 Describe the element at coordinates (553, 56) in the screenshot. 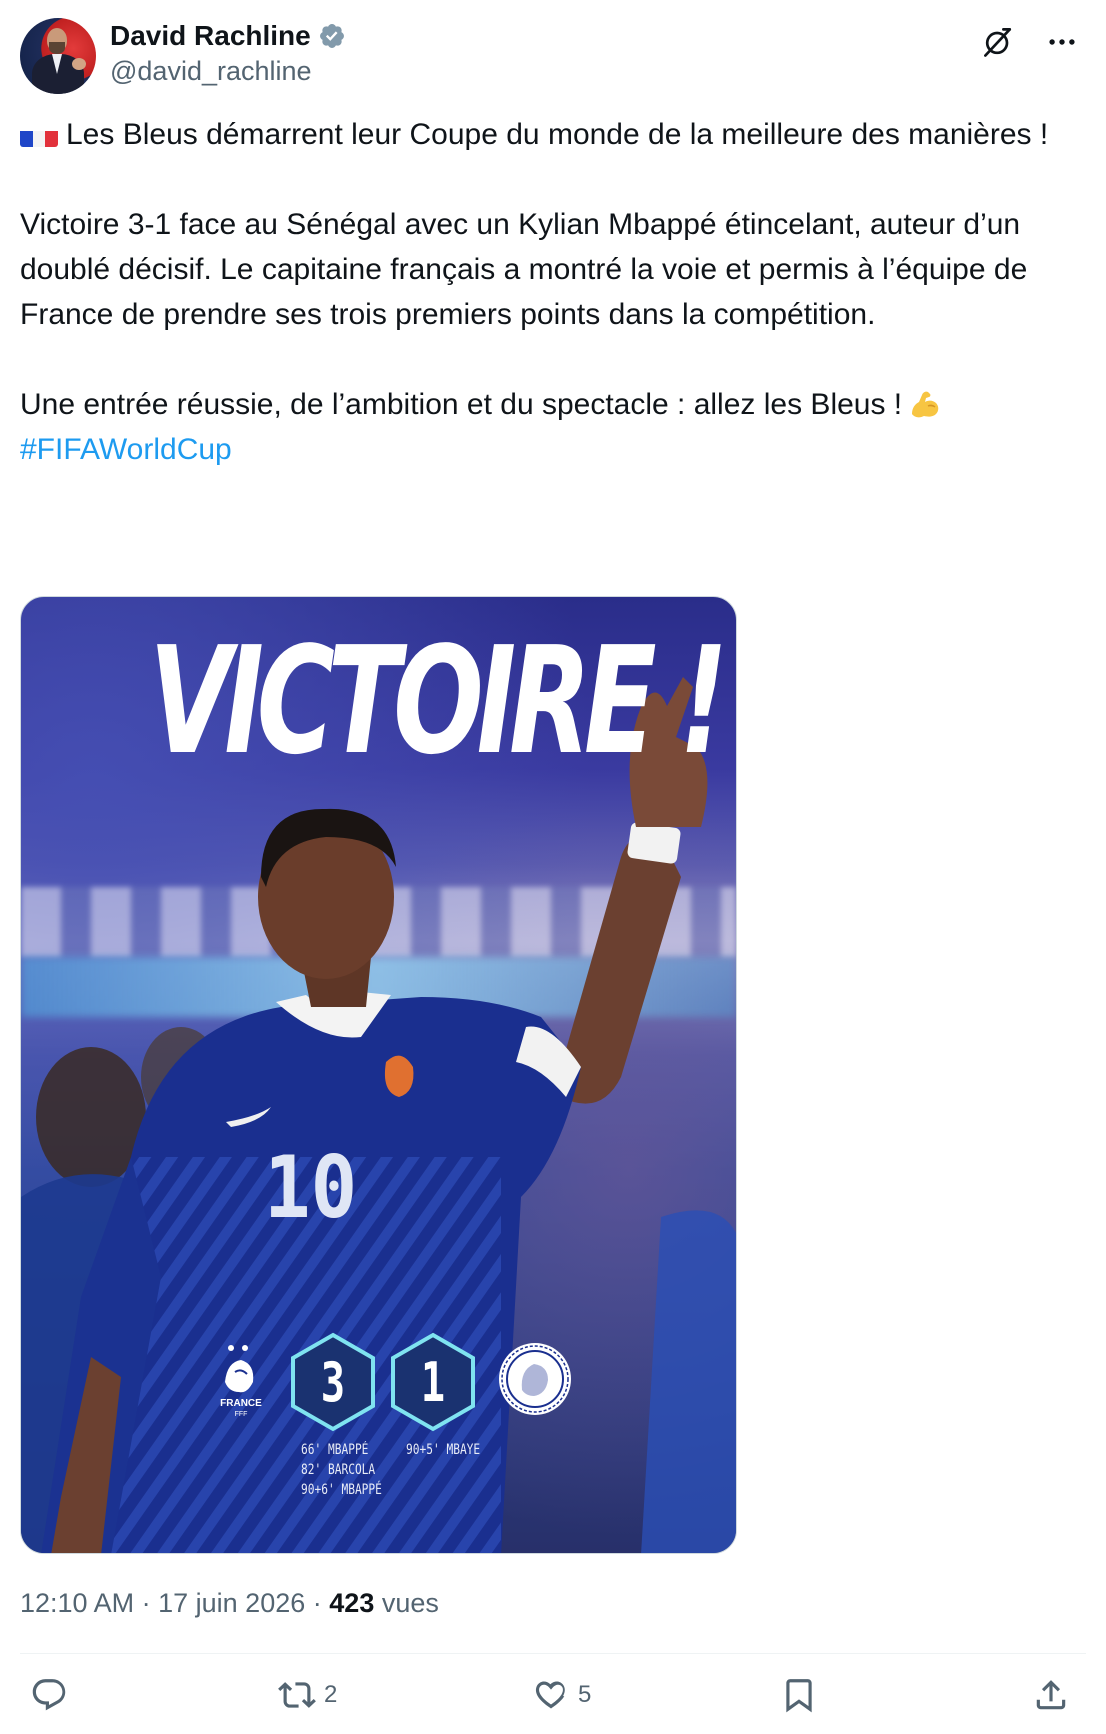

I see `tweet-header: David Rachline @david_rachline` at that location.